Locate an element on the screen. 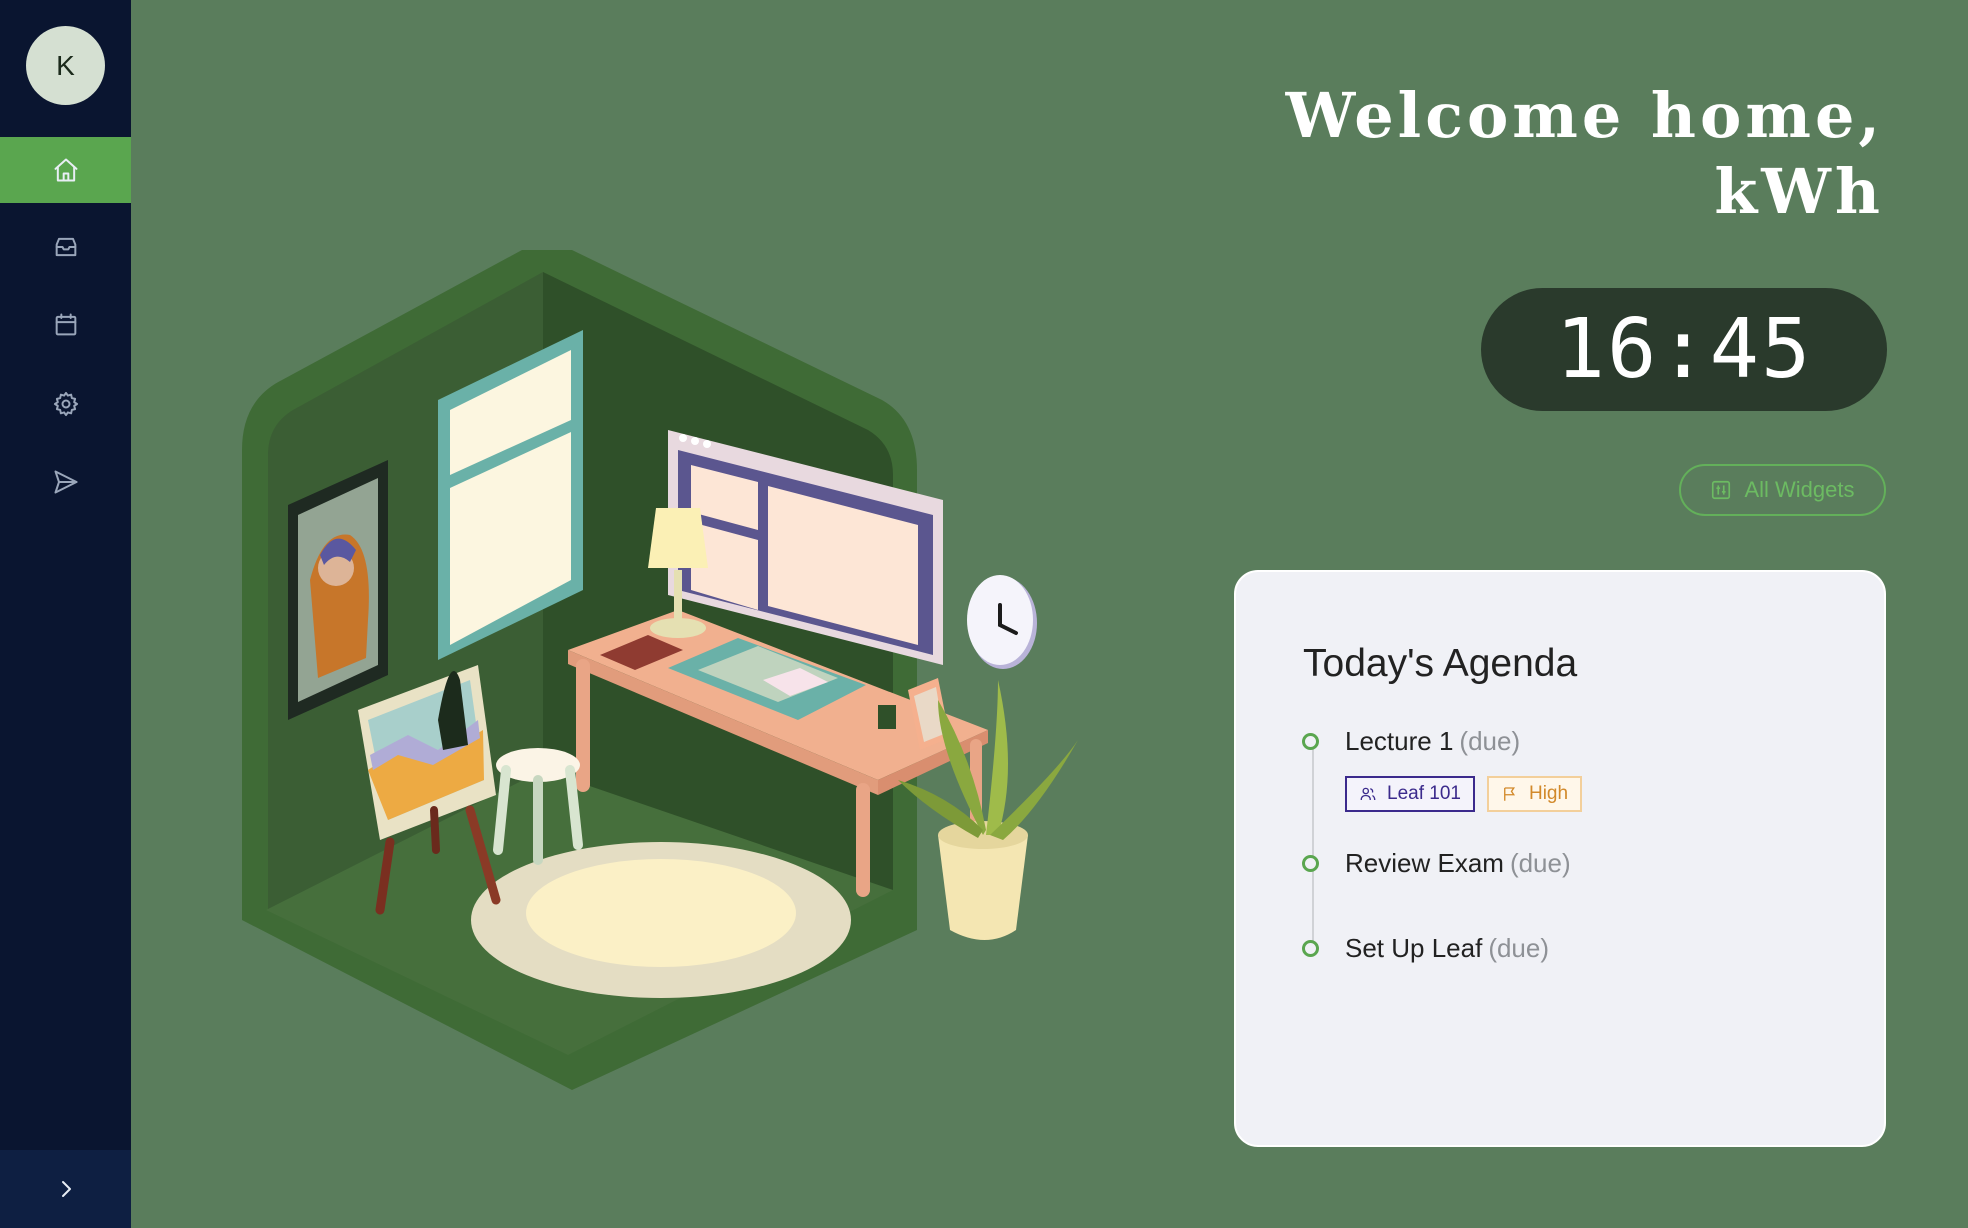 Image resolution: width=1968 pixels, height=1228 pixels. sidebar-item-settings is located at coordinates (65, 404).